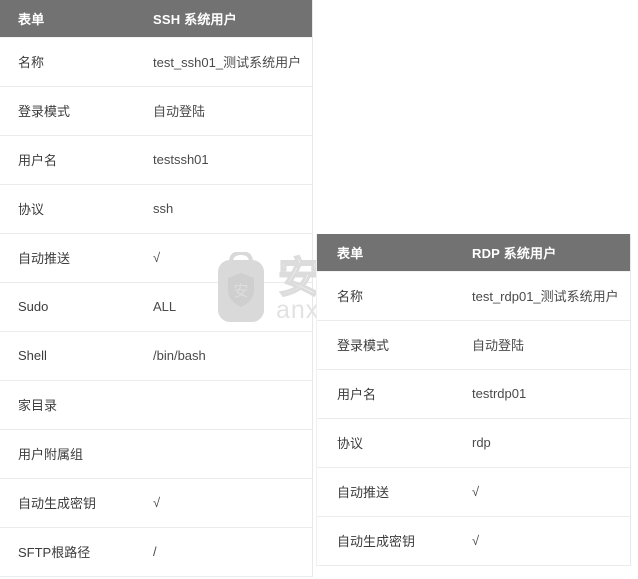 The image size is (638, 579). I want to click on ssh-table-header: 表单 SSH 系统用户, so click(156, 18).